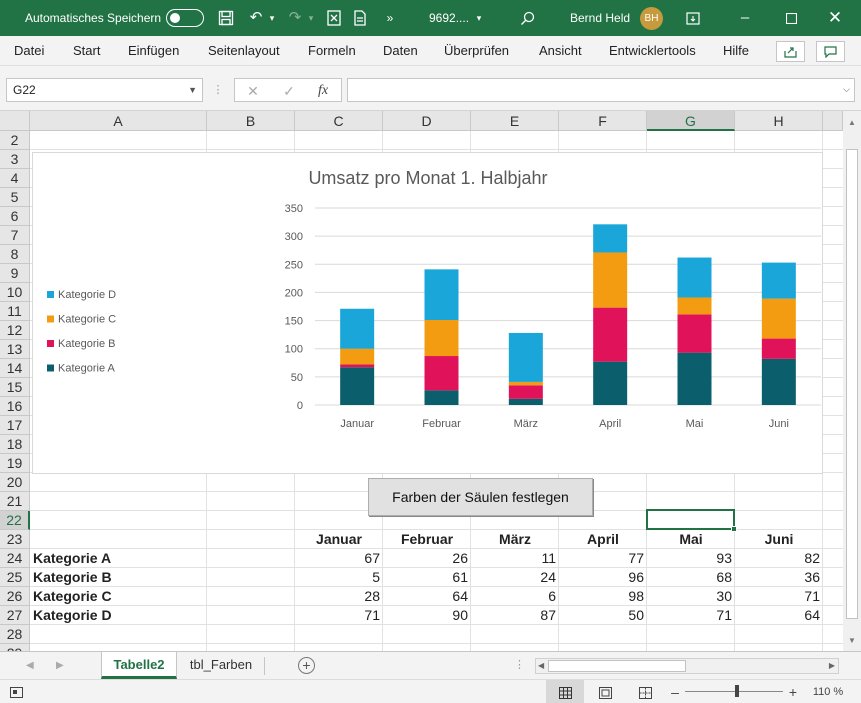 The width and height of the screenshot is (861, 703). Describe the element at coordinates (339, 596) in the screenshot. I see `value-cell: 28` at that location.